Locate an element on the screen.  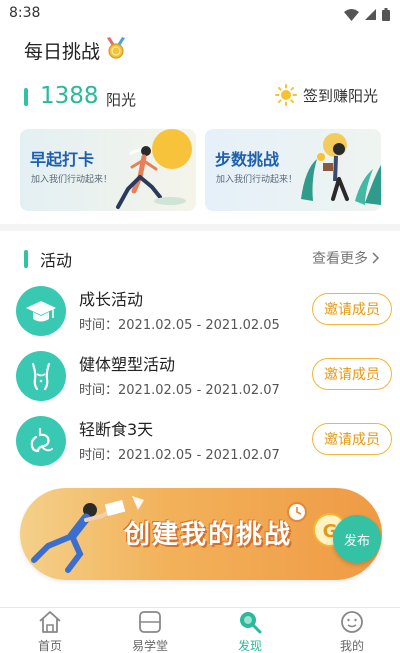
early-rise-subtitle: 加入我们行动起来！ is located at coordinates (72, 180).